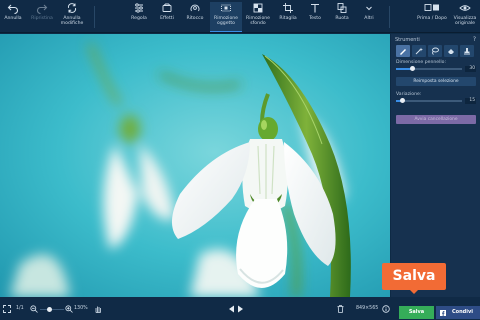 This screenshot has height=320, width=480. I want to click on variation-slider-handle, so click(403, 100).